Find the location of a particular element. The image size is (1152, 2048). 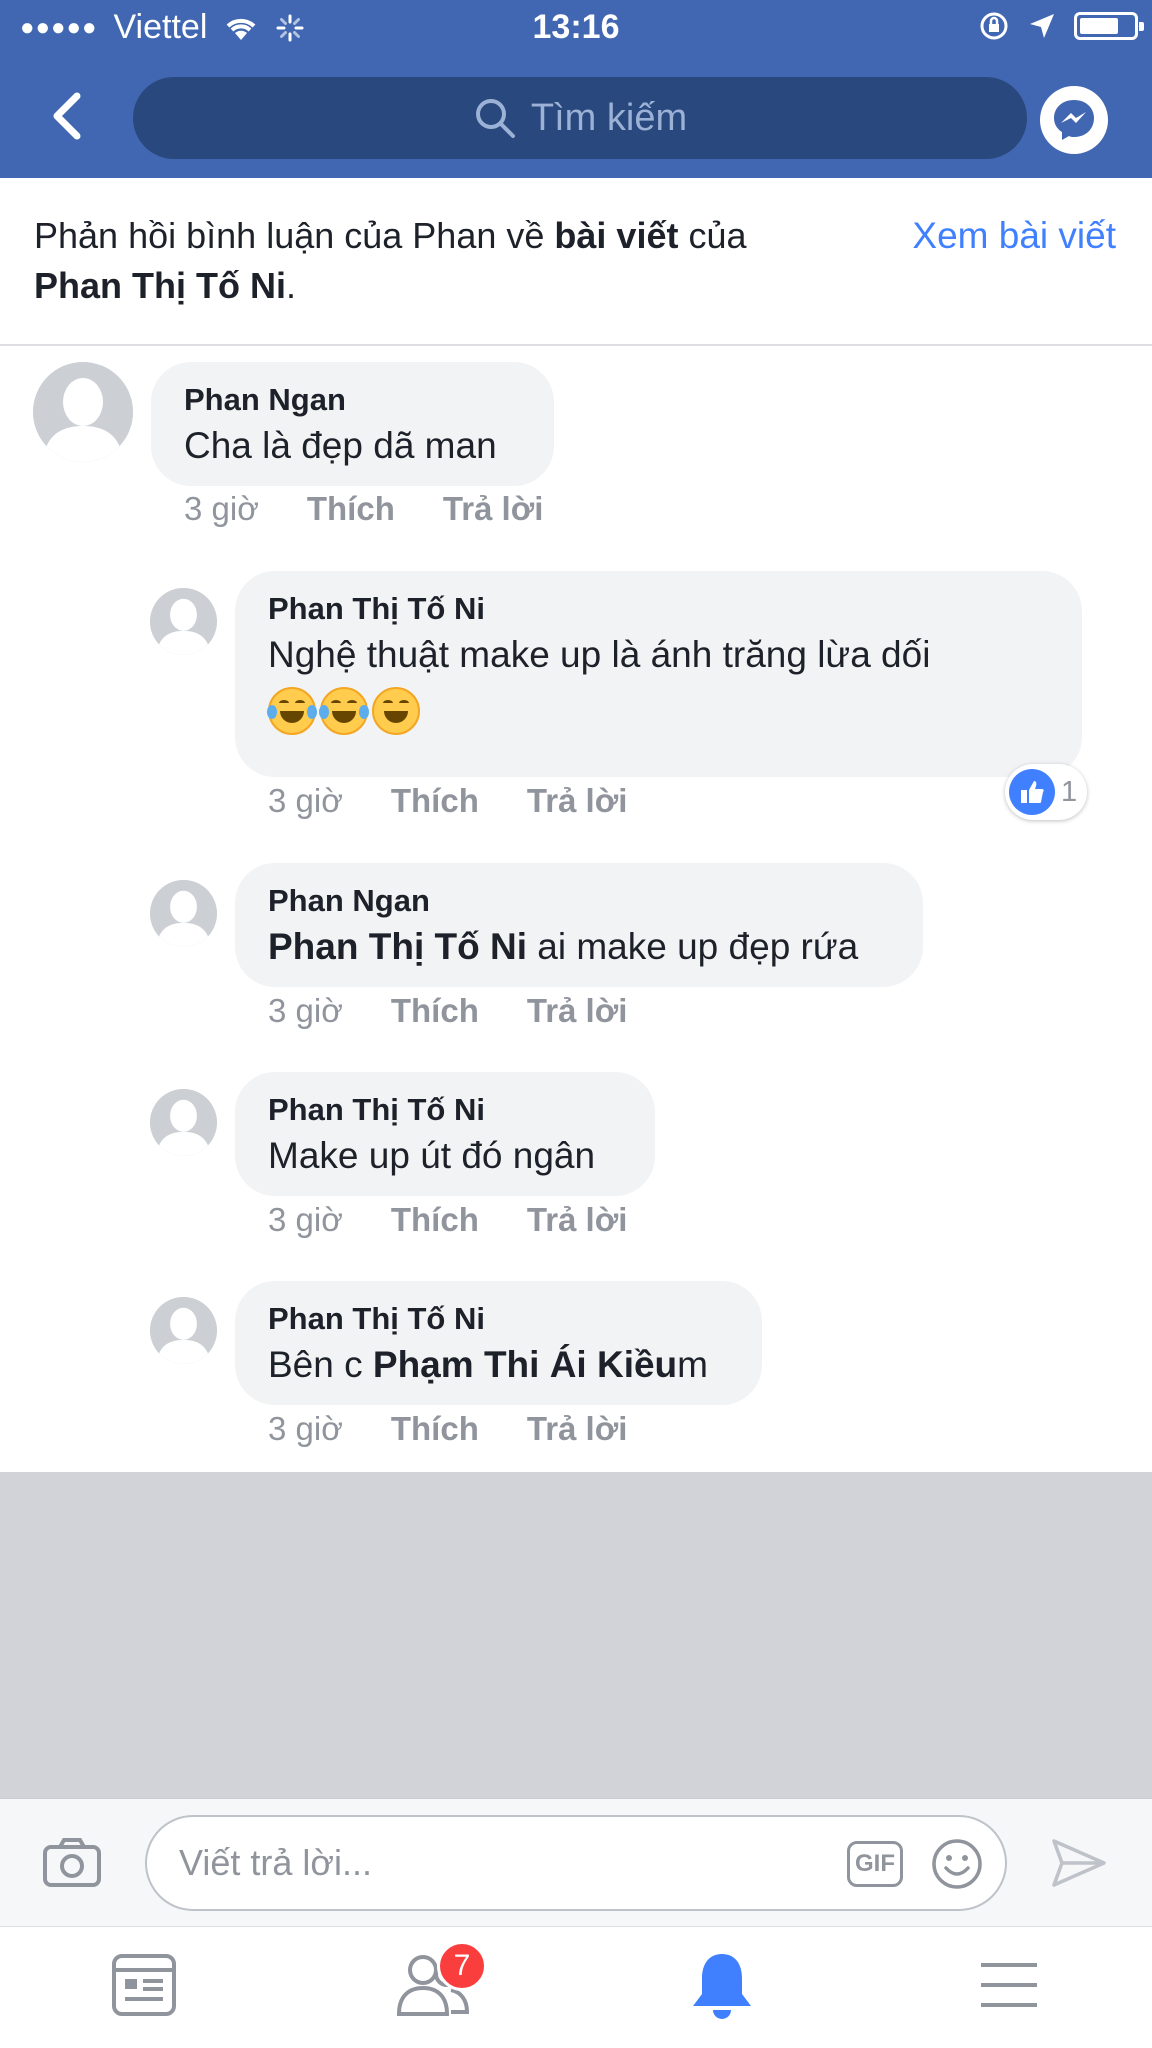

messenger-icon is located at coordinates (1074, 120).